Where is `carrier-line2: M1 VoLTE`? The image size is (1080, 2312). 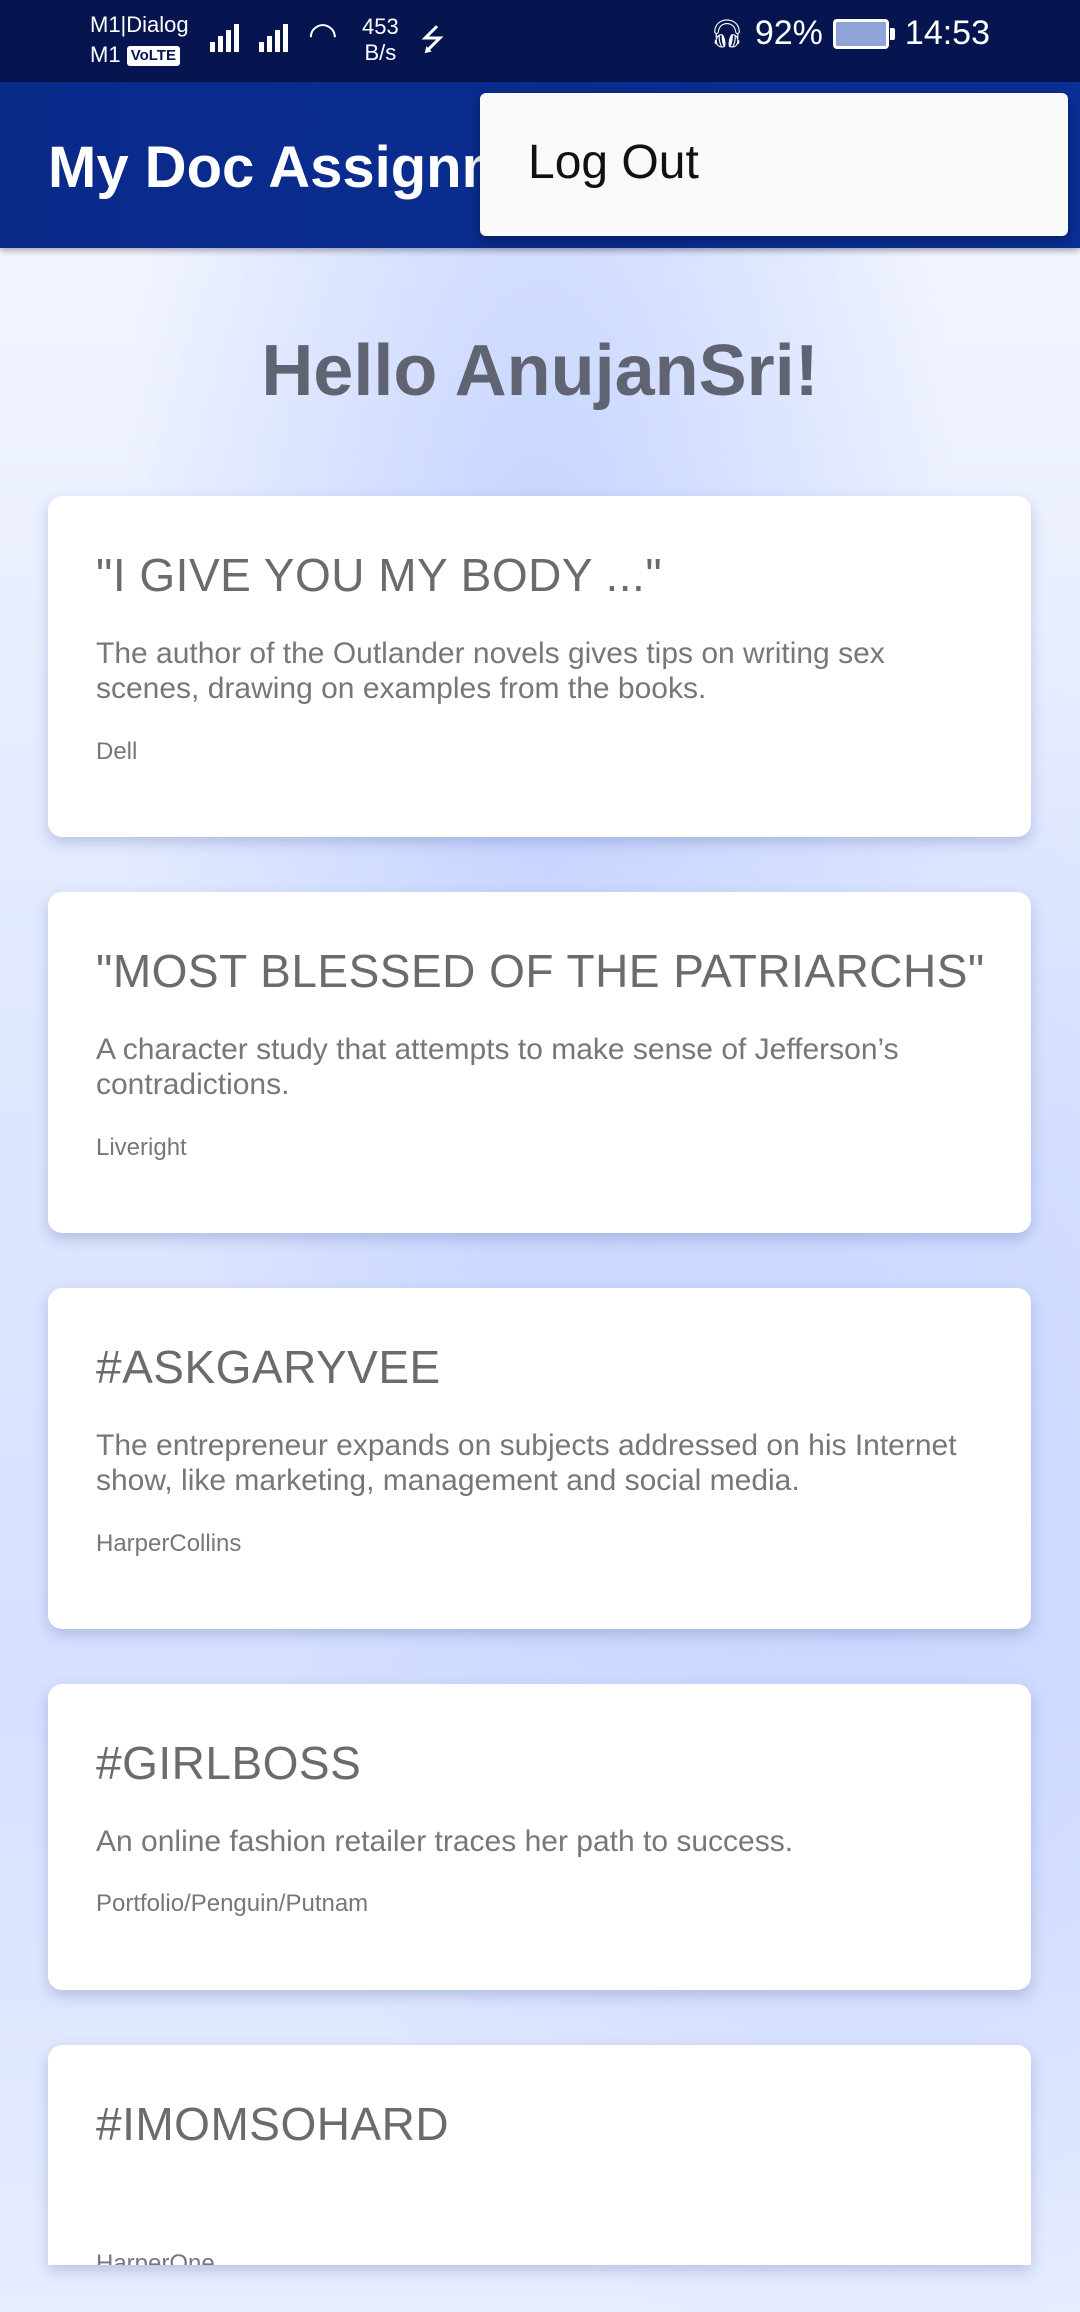 carrier-line2: M1 VoLTE is located at coordinates (139, 55).